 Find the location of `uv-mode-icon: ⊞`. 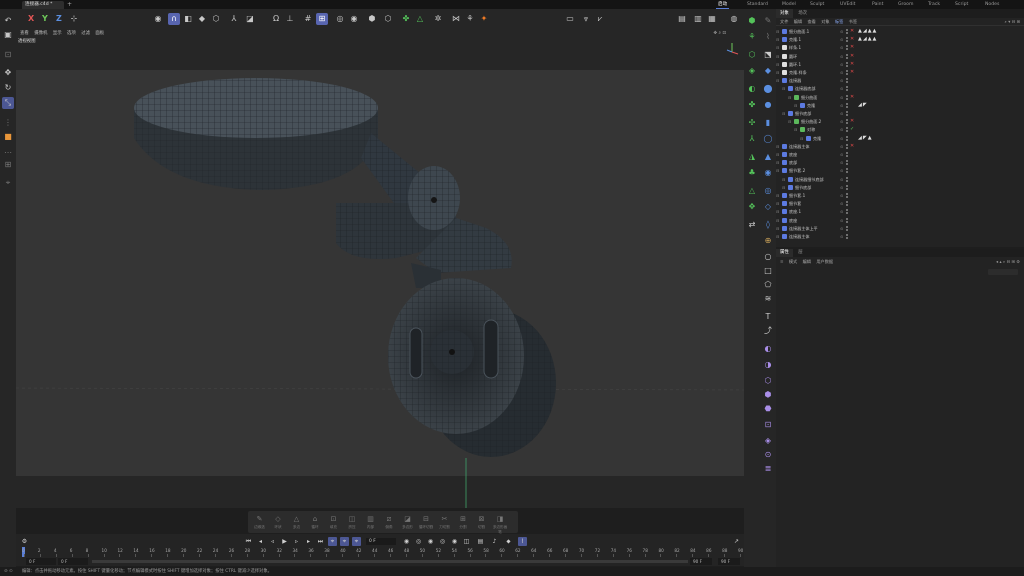

uv-mode-icon: ⊞ is located at coordinates (8, 165).